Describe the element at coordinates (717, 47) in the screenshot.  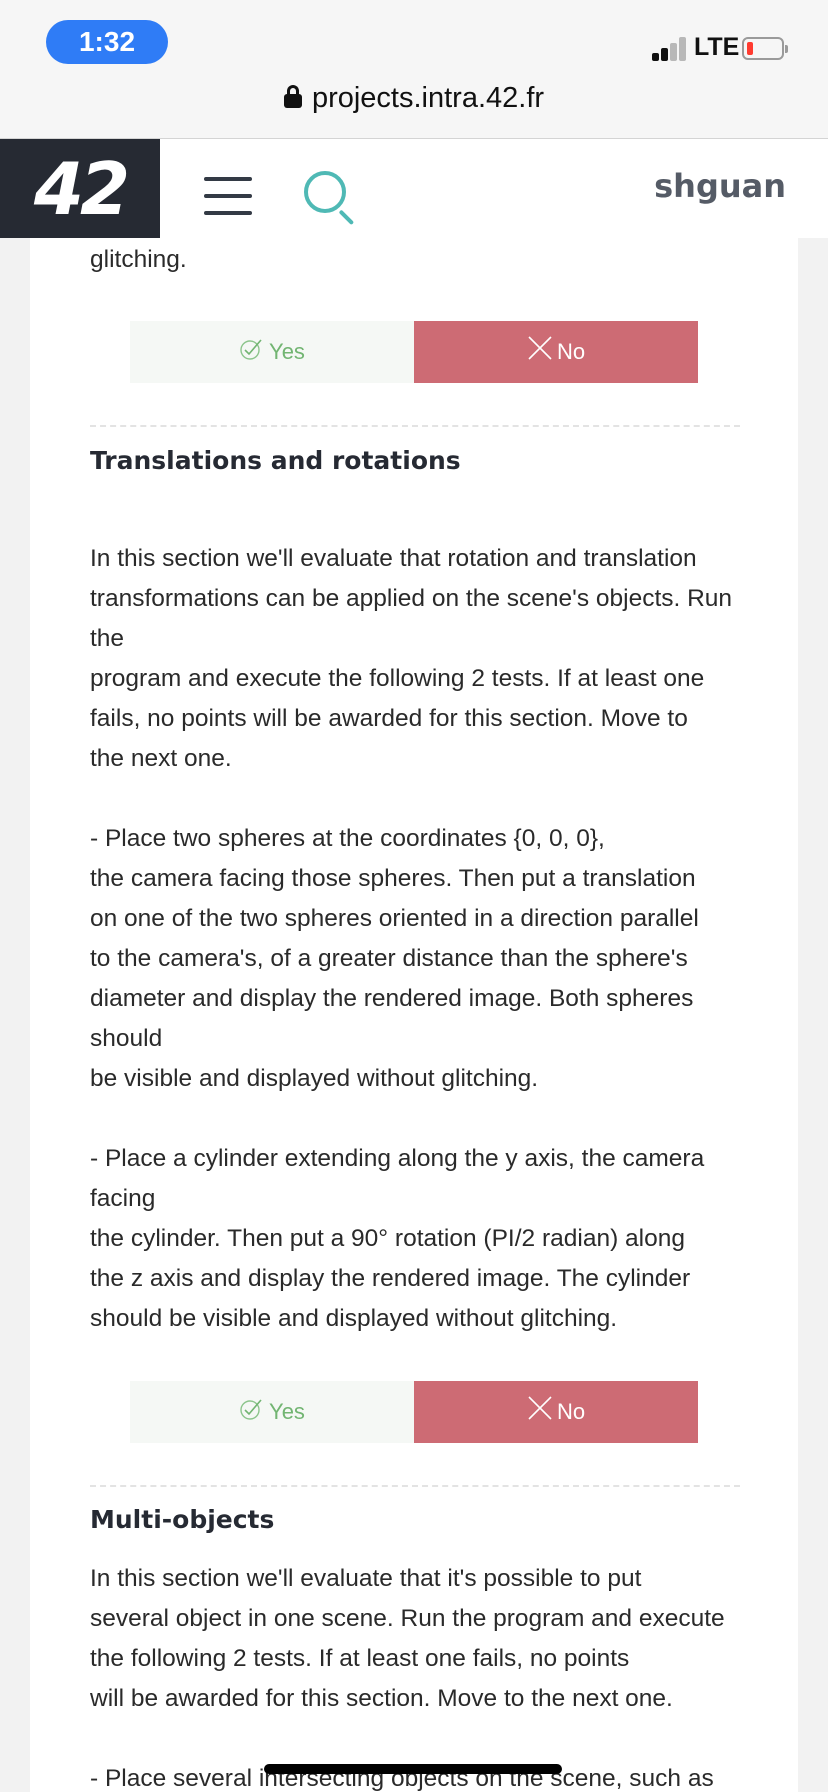
I see `network-type: LTE` at that location.